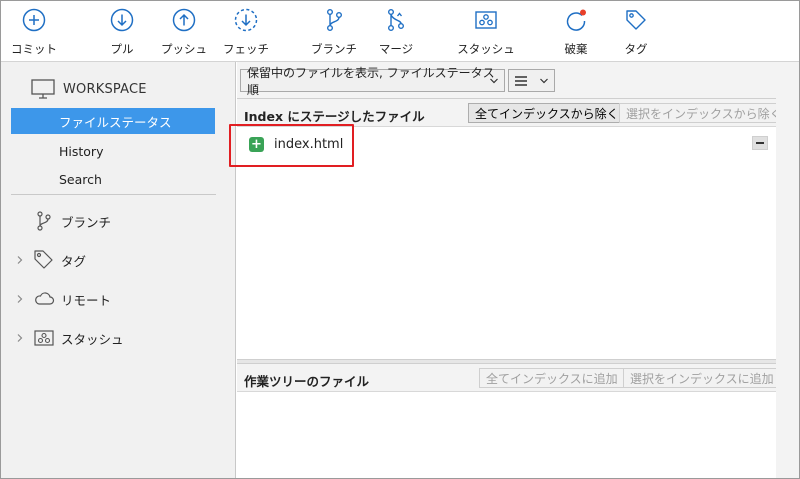  I want to click on sidebar-section-label: ブランチ, so click(86, 222).